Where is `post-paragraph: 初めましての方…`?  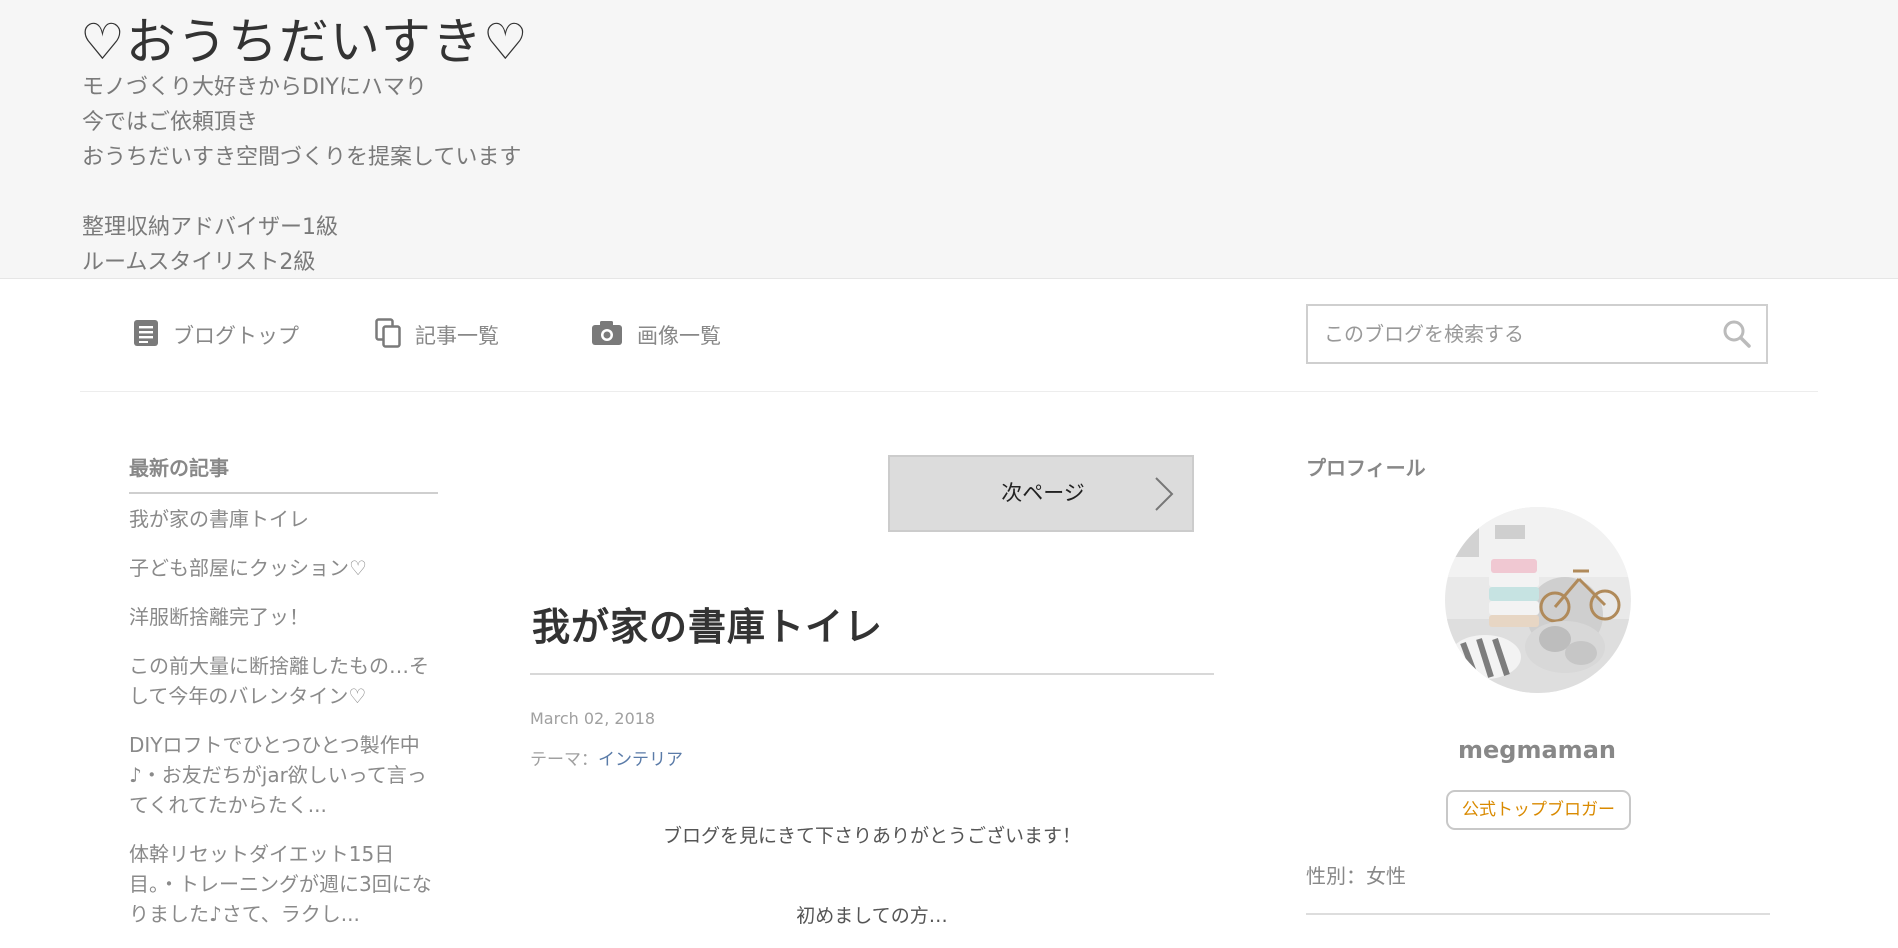 post-paragraph: 初めましての方… is located at coordinates (872, 916).